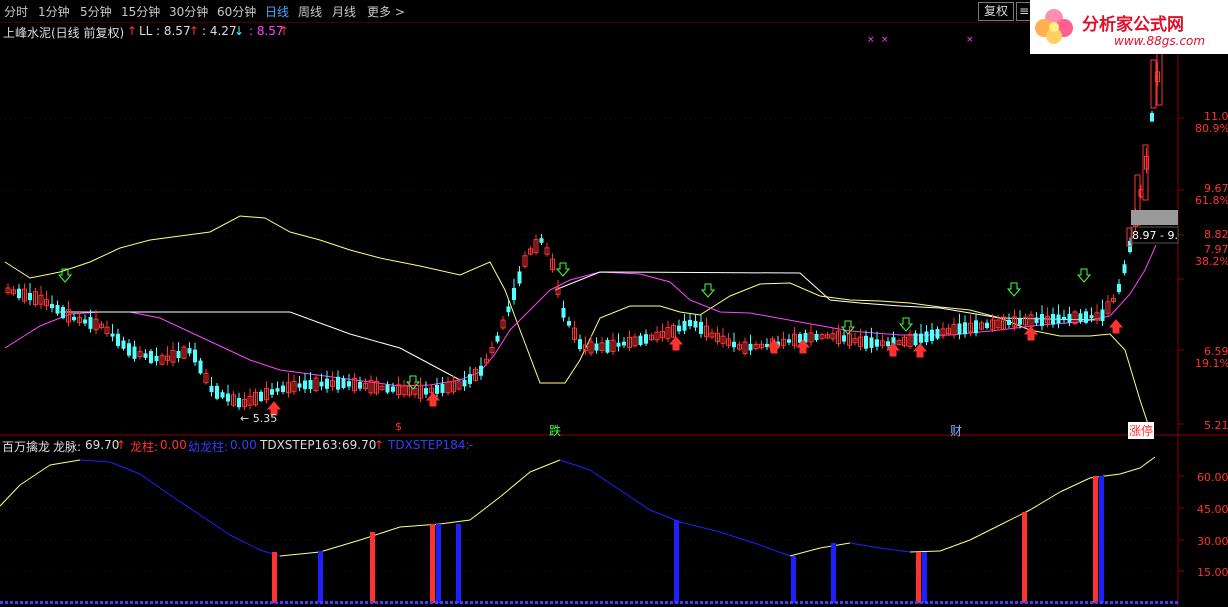 The height and width of the screenshot is (607, 1228). Describe the element at coordinates (239, 31) in the screenshot. I see `down-arrow-icon: ↓` at that location.